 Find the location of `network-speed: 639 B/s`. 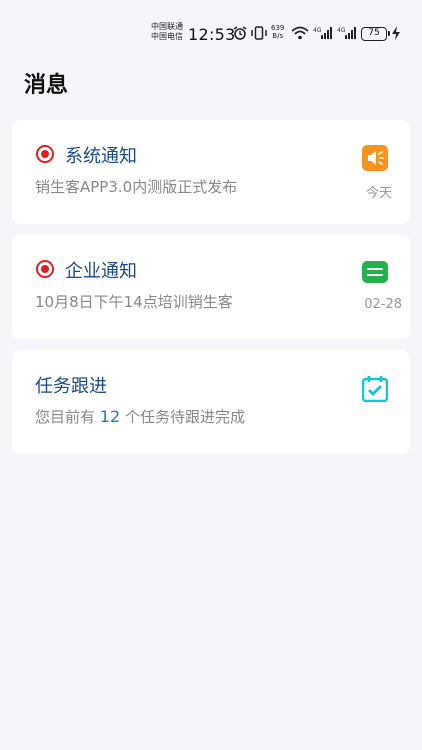

network-speed: 639 B/s is located at coordinates (277, 32).